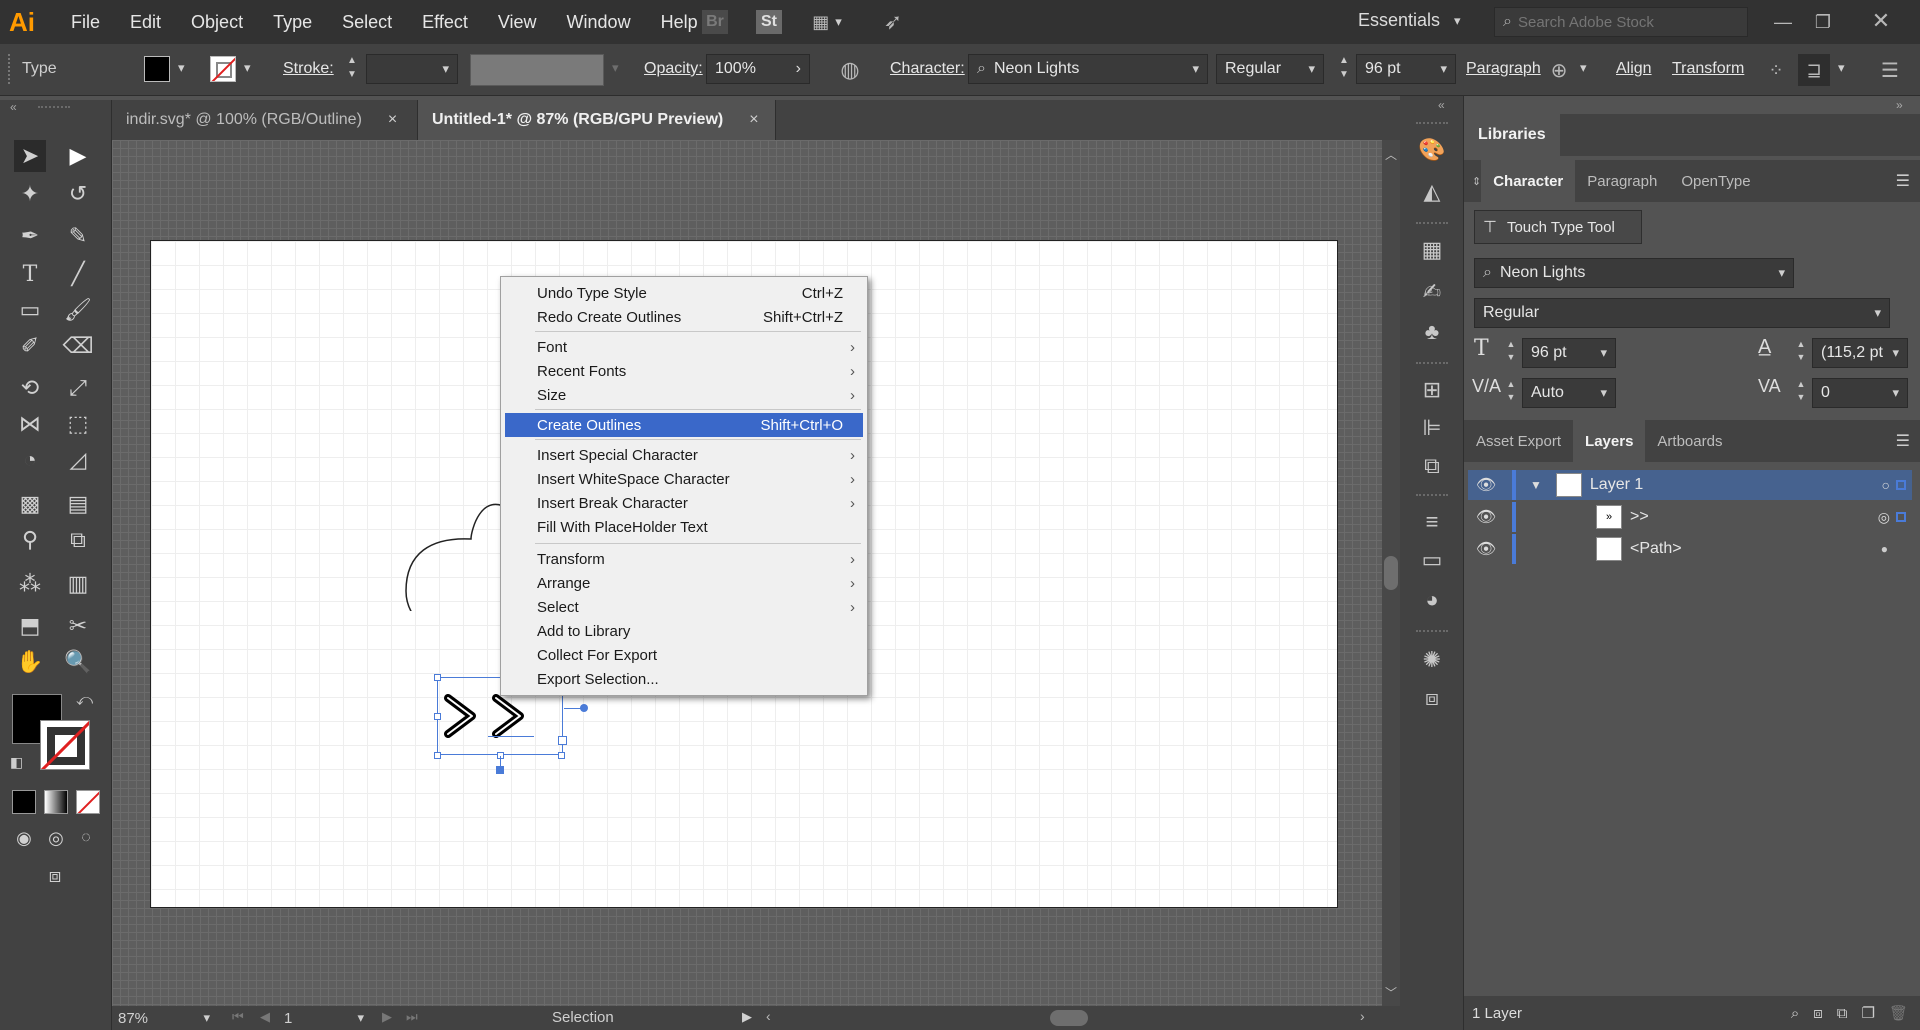 The width and height of the screenshot is (1920, 1030). I want to click on trash-icon: 🗑, so click(1898, 1013).